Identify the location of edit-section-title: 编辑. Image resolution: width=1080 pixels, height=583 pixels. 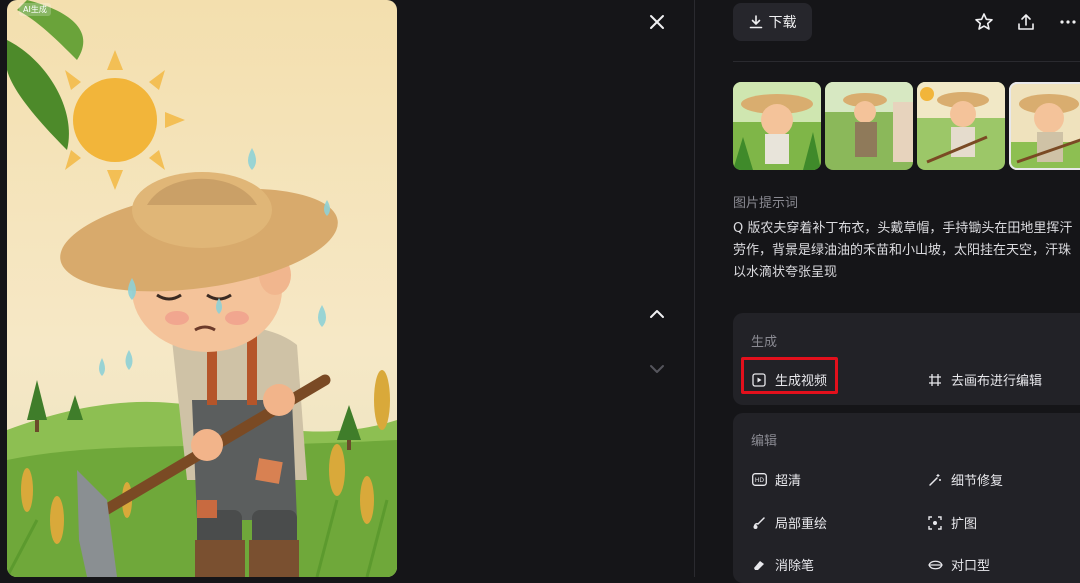
(764, 441).